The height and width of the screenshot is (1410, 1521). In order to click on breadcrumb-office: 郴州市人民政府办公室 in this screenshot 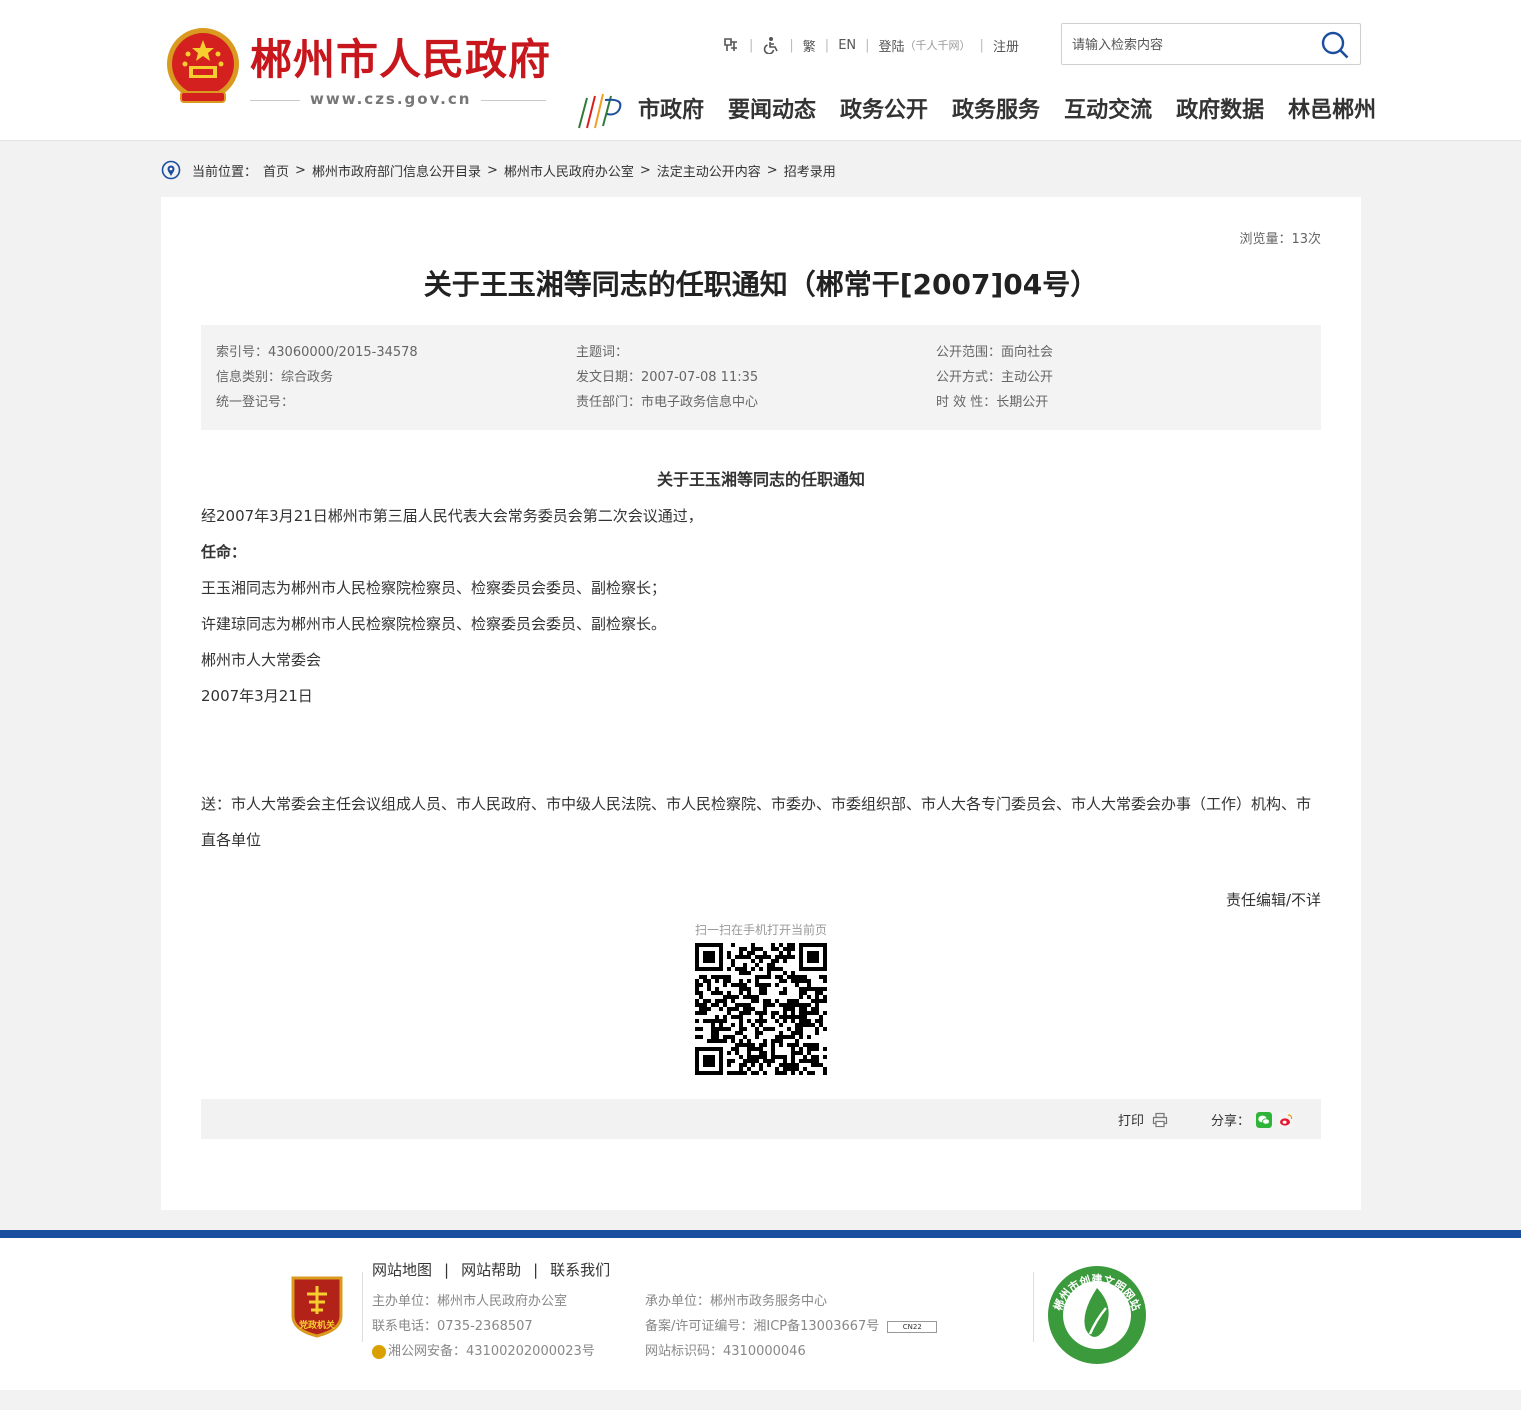, I will do `click(569, 170)`.